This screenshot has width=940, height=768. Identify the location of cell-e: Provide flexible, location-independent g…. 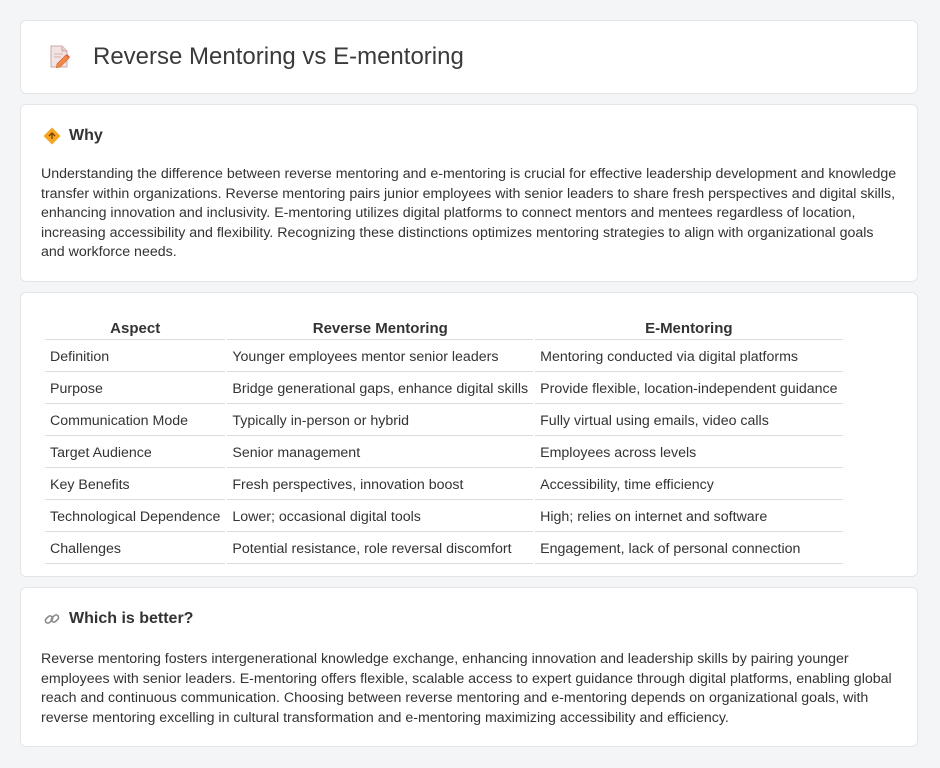
(689, 389).